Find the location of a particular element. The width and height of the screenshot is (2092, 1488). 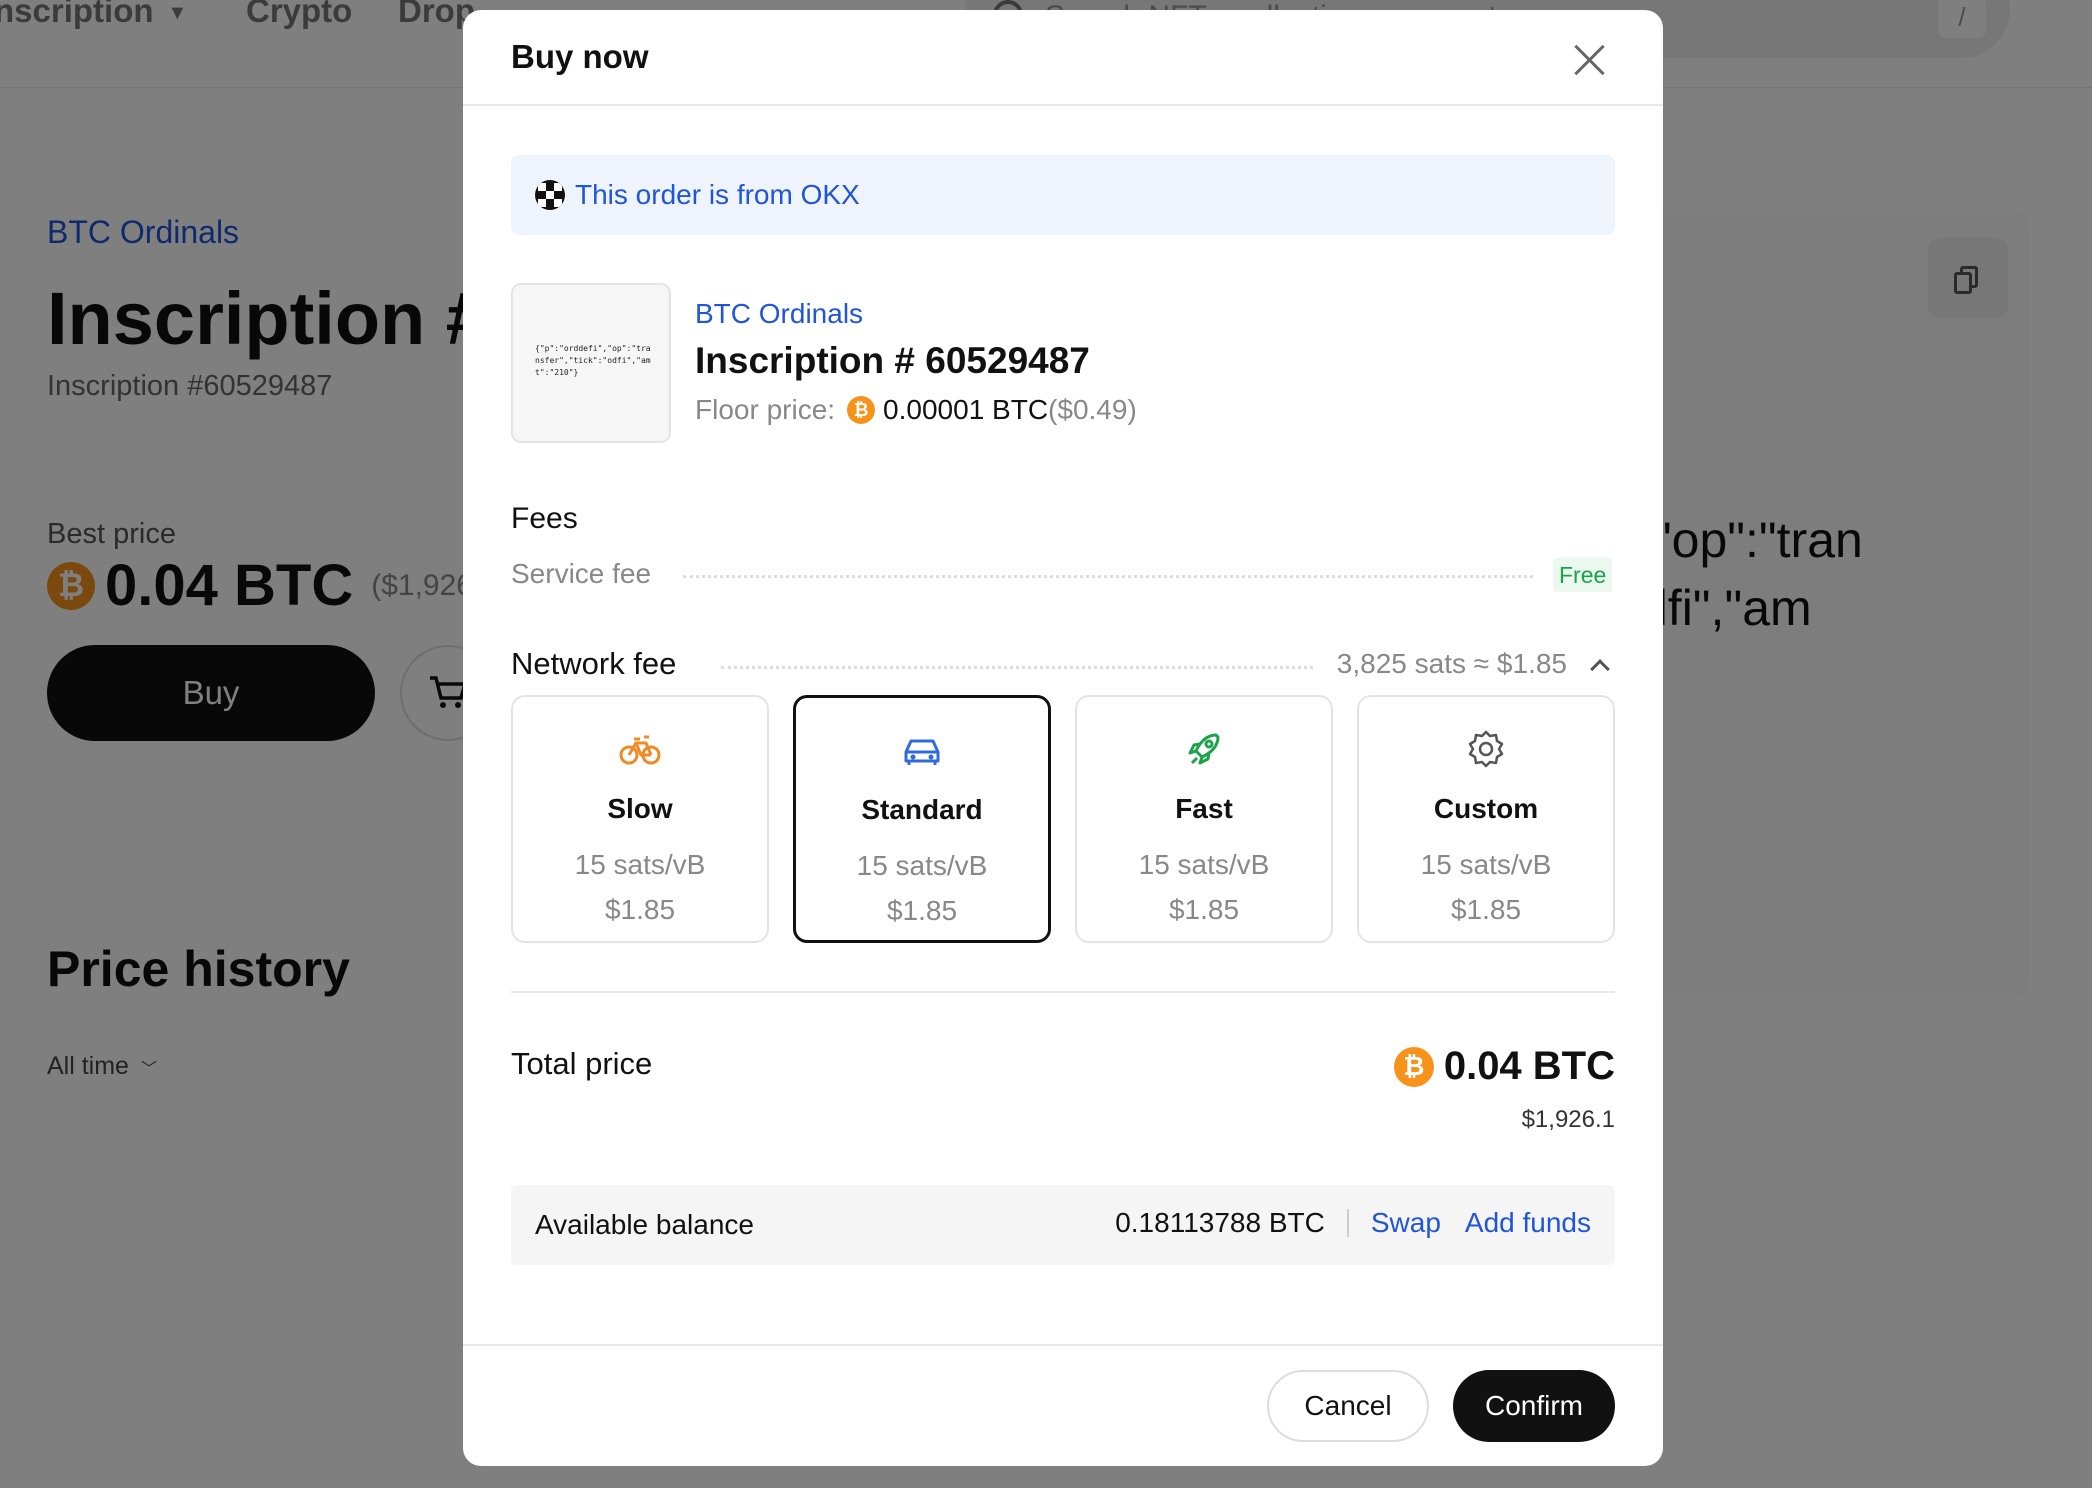

fee-option-standard: Standard 15 sats/vB $1.85 is located at coordinates (922, 819).